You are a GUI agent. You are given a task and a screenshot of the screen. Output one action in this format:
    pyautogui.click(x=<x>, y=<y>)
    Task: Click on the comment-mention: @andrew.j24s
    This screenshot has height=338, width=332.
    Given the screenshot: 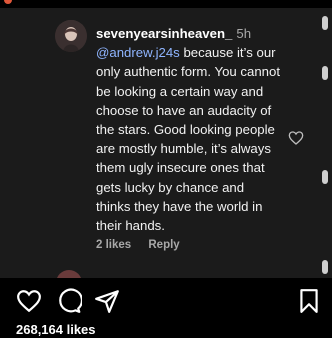 What is the action you would take?
    pyautogui.click(x=138, y=52)
    